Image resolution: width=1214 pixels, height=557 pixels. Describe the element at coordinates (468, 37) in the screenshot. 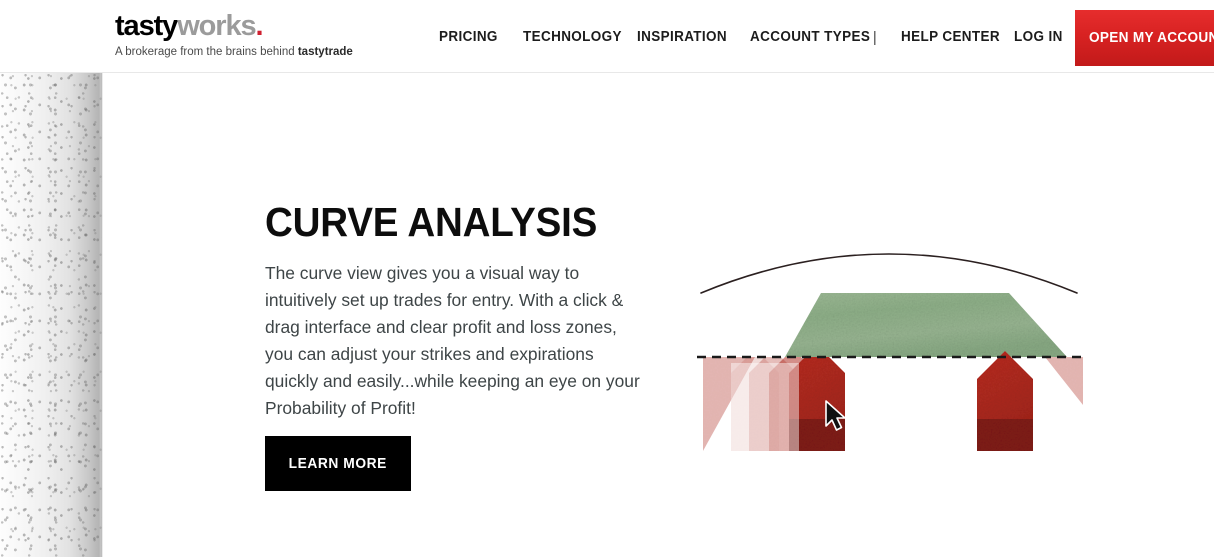

I see `nav-item-pricing: PRICING` at that location.